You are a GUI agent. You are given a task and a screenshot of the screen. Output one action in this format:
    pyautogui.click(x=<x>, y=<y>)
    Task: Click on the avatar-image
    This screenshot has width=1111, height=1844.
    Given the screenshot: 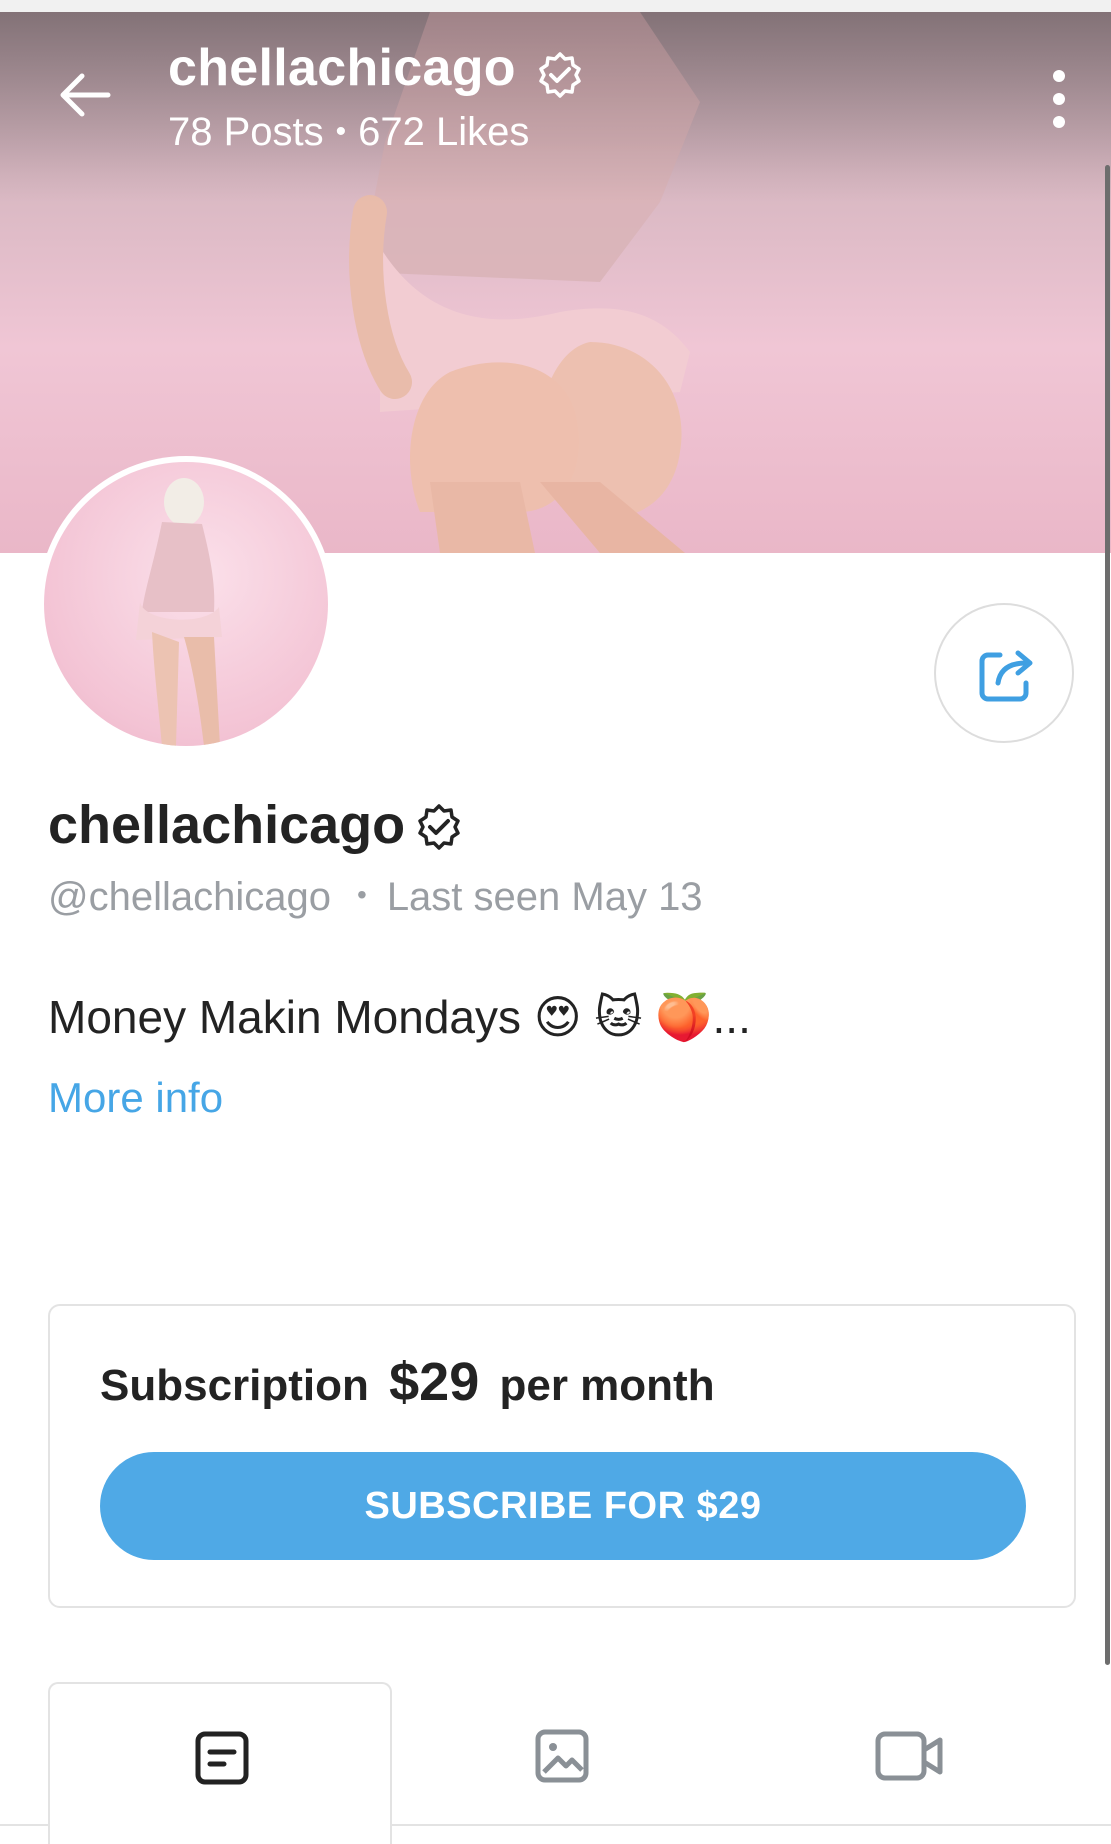 What is the action you would take?
    pyautogui.click(x=186, y=604)
    